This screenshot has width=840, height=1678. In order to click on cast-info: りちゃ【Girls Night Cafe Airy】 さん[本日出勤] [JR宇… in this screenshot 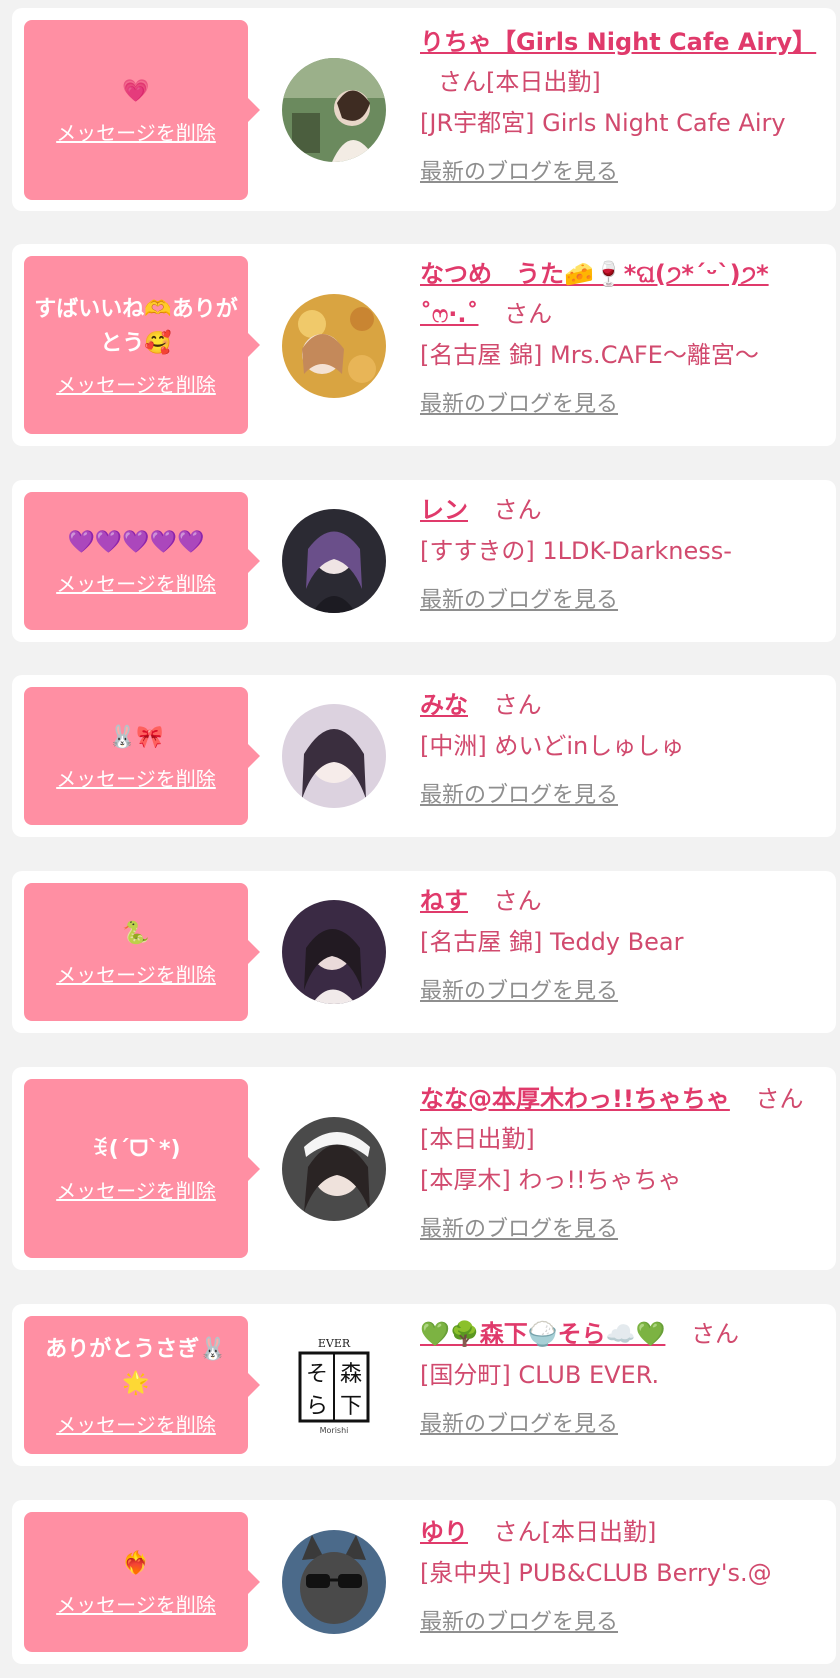, I will do `click(626, 104)`.